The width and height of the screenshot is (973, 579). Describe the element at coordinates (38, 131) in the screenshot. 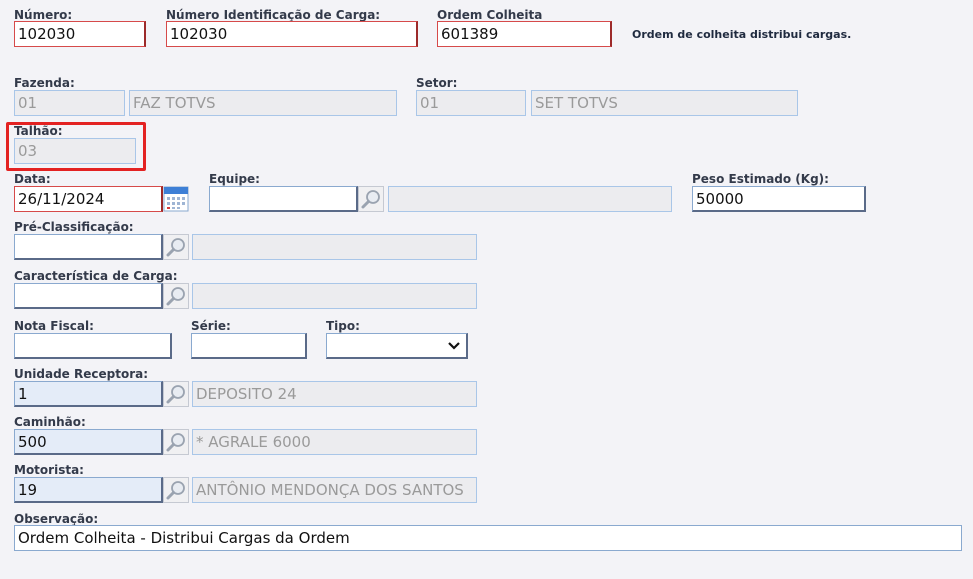

I see `talhao-label: Talhão:` at that location.